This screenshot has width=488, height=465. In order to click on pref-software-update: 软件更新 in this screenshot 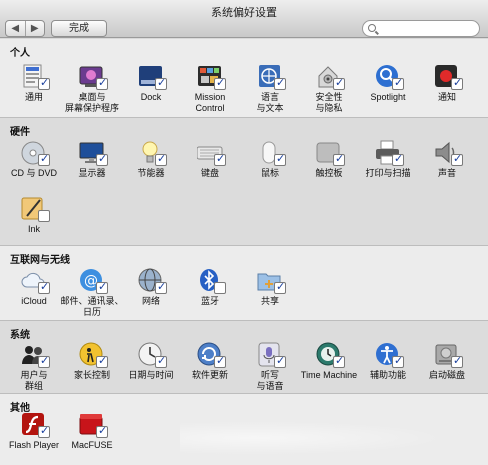, I will do `click(210, 371)`.